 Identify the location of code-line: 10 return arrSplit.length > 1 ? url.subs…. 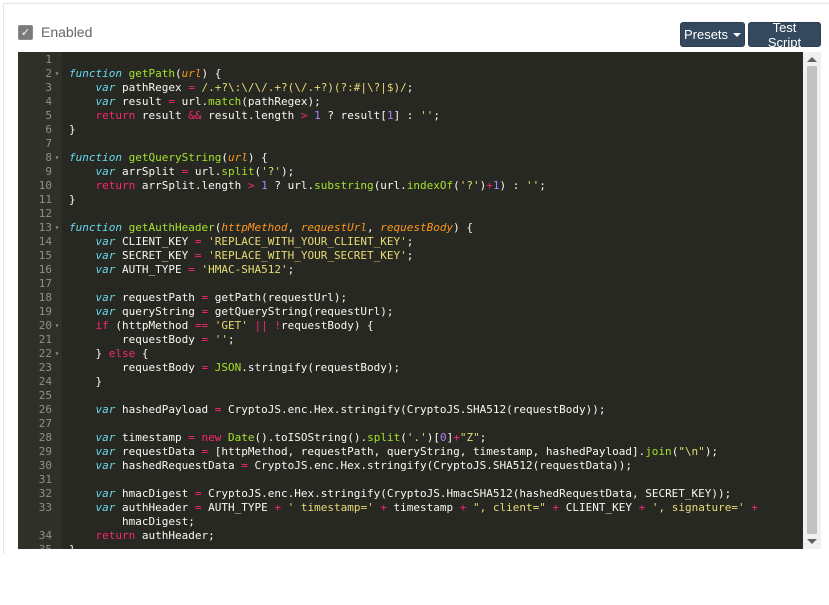
(410, 186).